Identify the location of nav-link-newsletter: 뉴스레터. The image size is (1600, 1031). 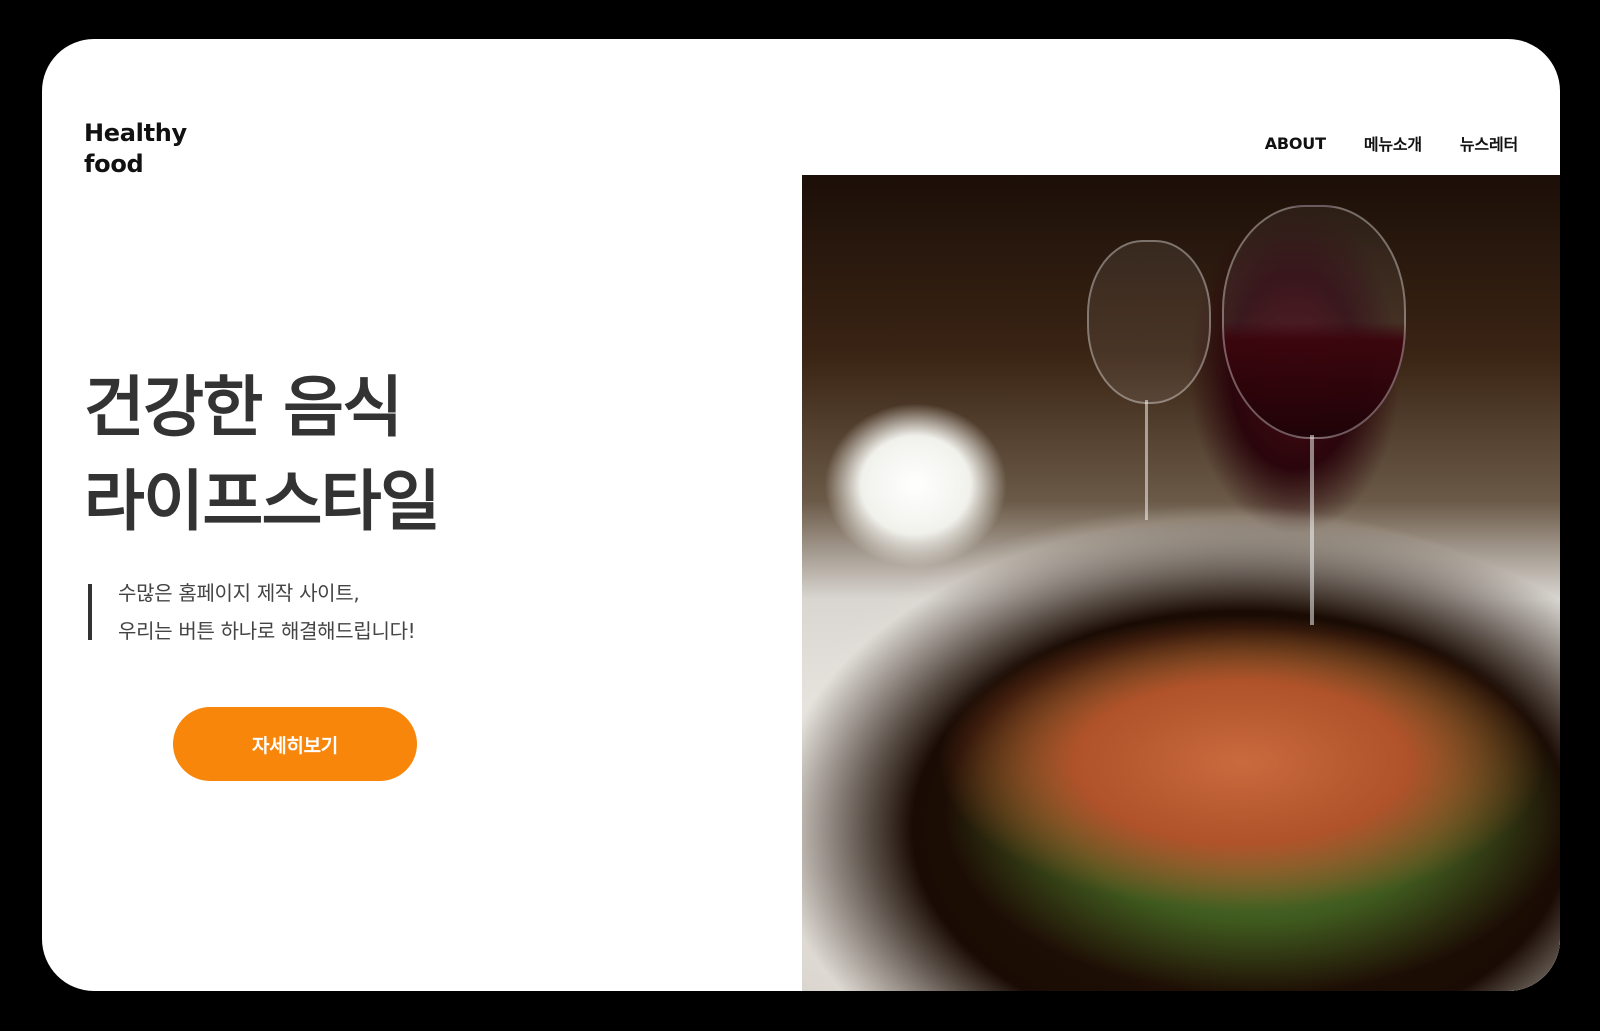
(1489, 143).